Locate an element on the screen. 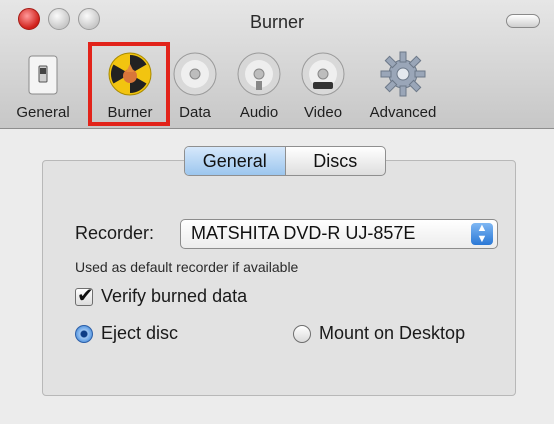 This screenshot has width=554, height=424. toolbar-item-label: General is located at coordinates (43, 112).